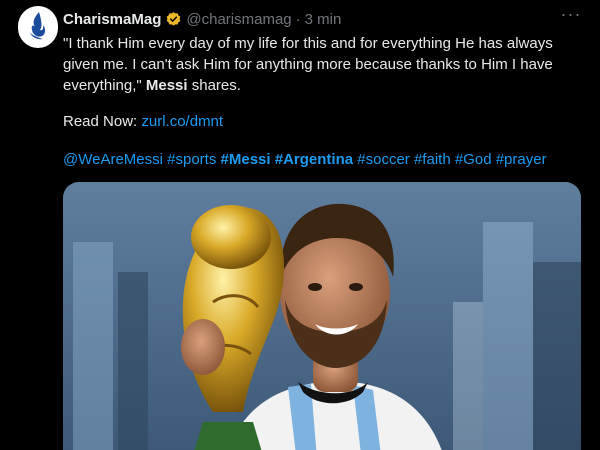  Describe the element at coordinates (182, 121) in the screenshot. I see `read-now-link: zurl.co/dmnt` at that location.